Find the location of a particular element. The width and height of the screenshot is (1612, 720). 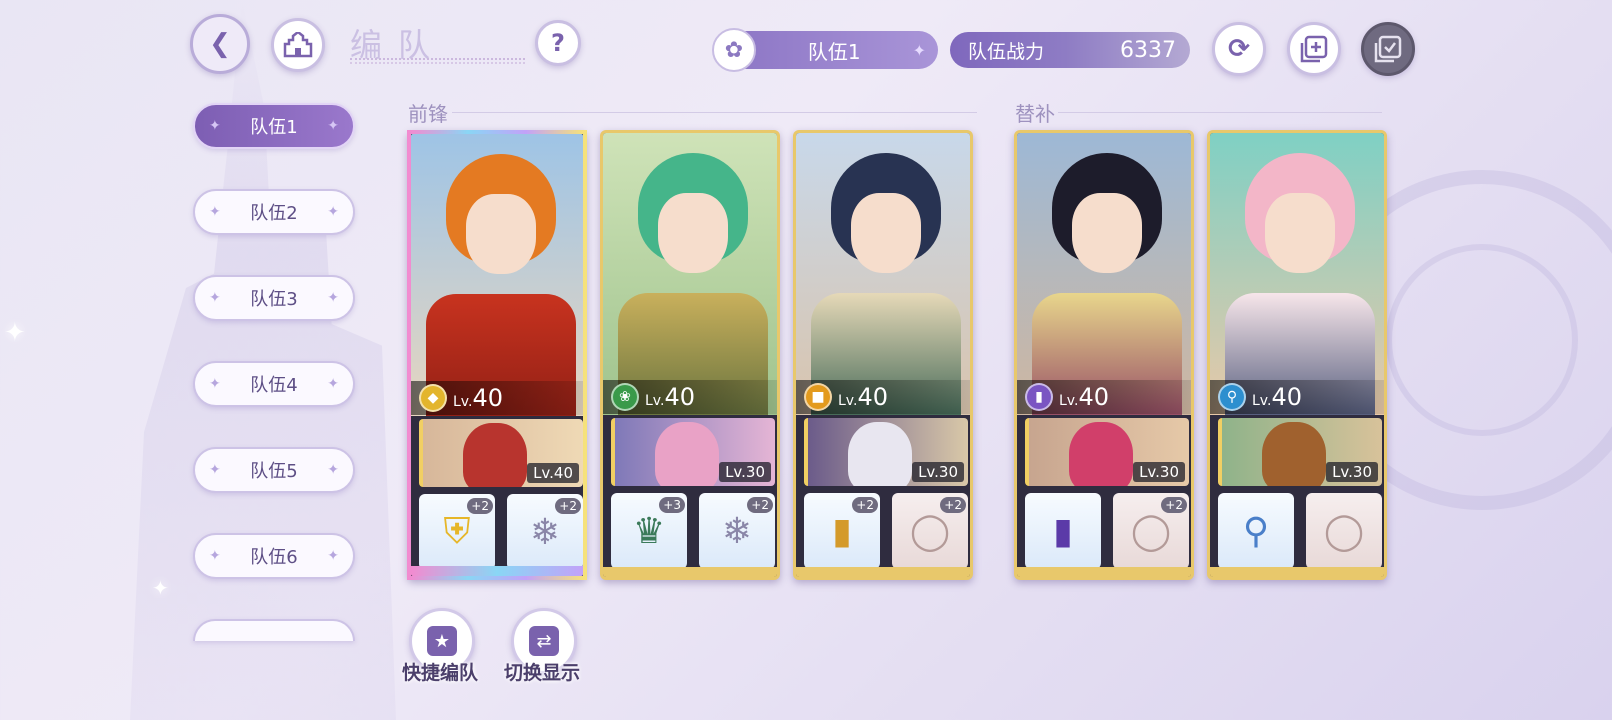

class-scroll-icon: ■ is located at coordinates (818, 397).